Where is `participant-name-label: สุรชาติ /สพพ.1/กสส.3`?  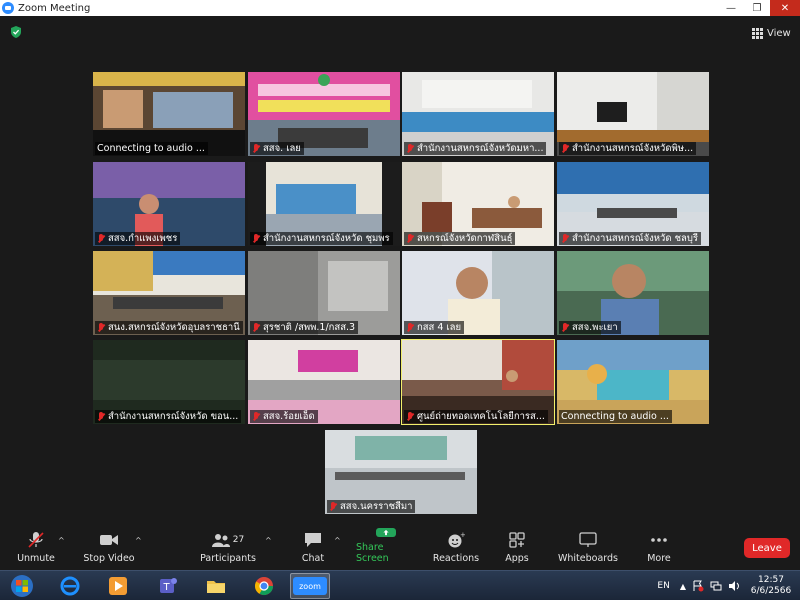
participant-name-label: สุรชาติ /สพพ.1/กสส.3 is located at coordinates (304, 327).